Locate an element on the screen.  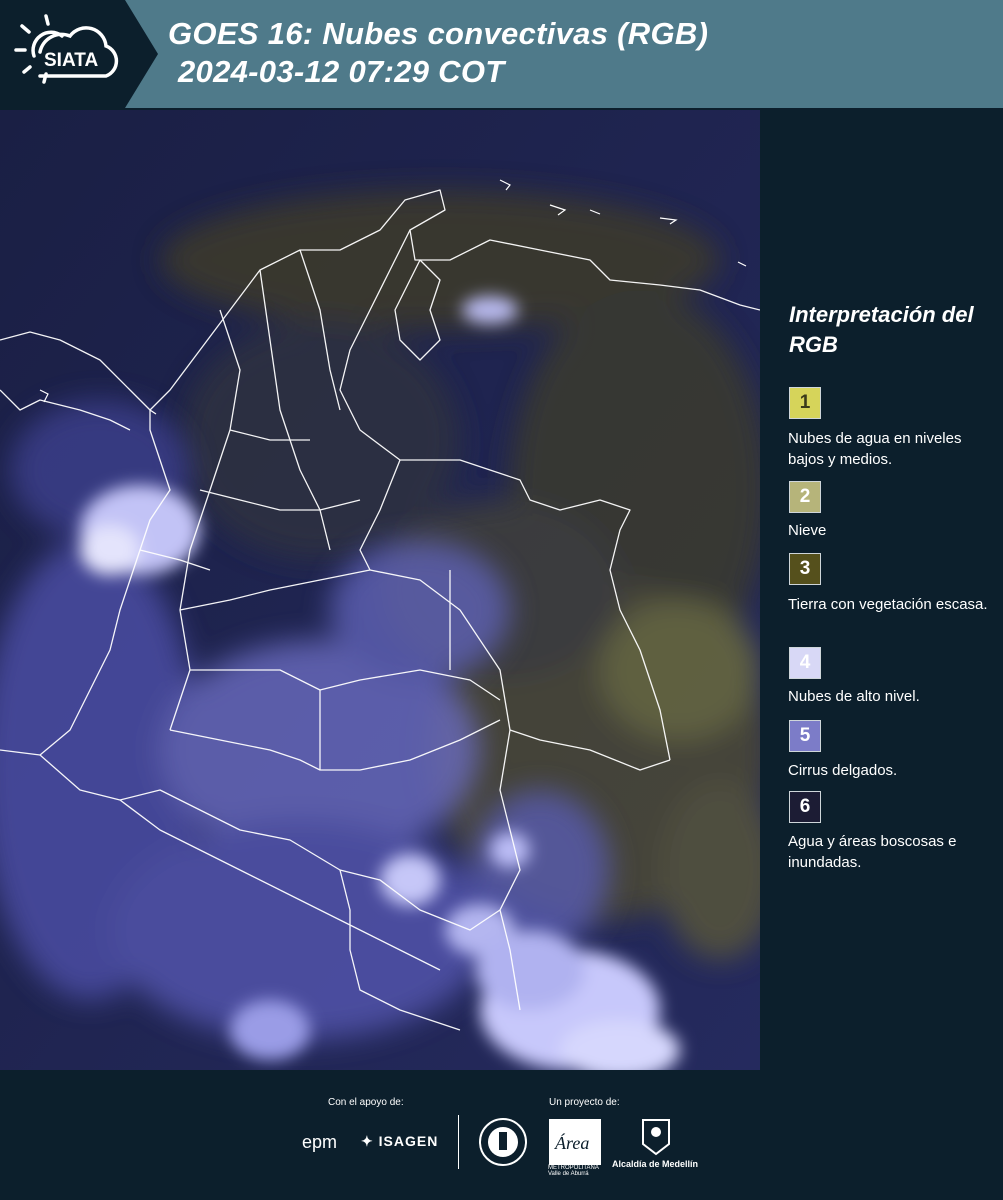
svg-text: SIATA is located at coordinates (71, 60).